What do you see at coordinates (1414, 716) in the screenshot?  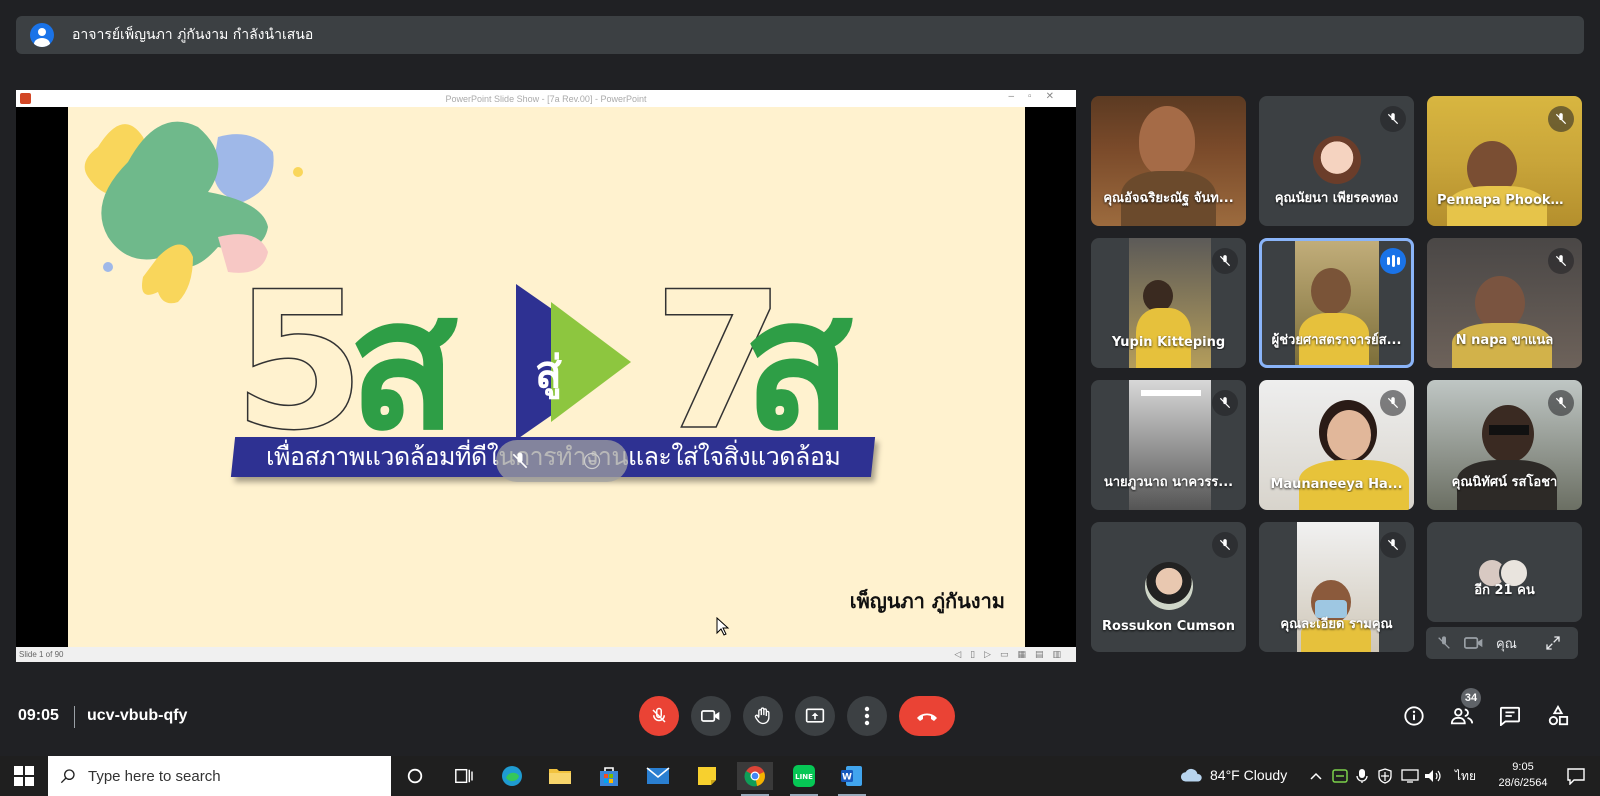 I see `meeting-info-button` at bounding box center [1414, 716].